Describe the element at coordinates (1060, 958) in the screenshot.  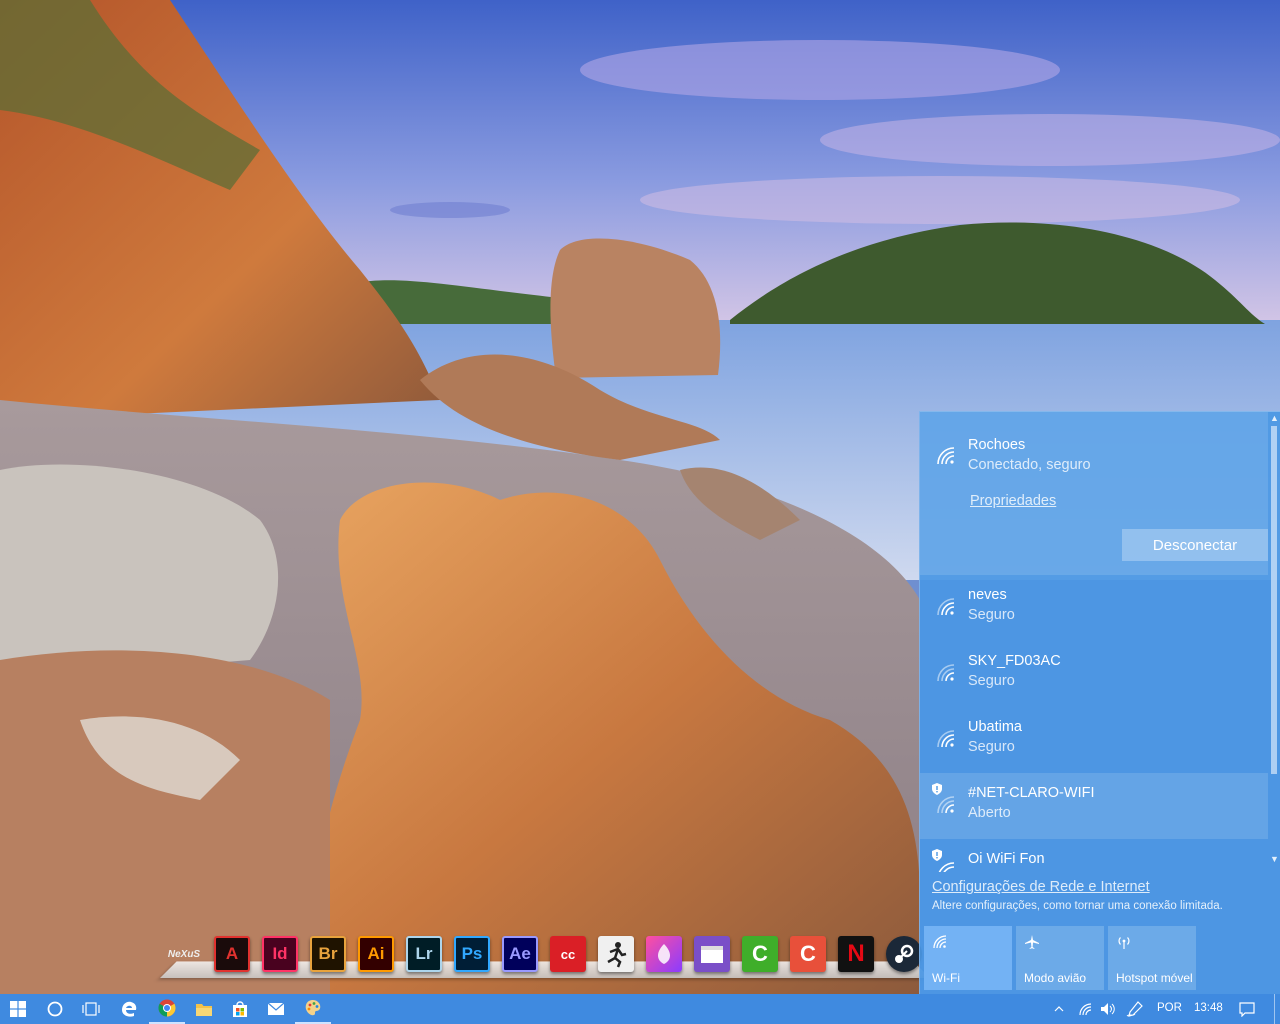
I see `airplane-mode-quick-action: Modo avião` at that location.